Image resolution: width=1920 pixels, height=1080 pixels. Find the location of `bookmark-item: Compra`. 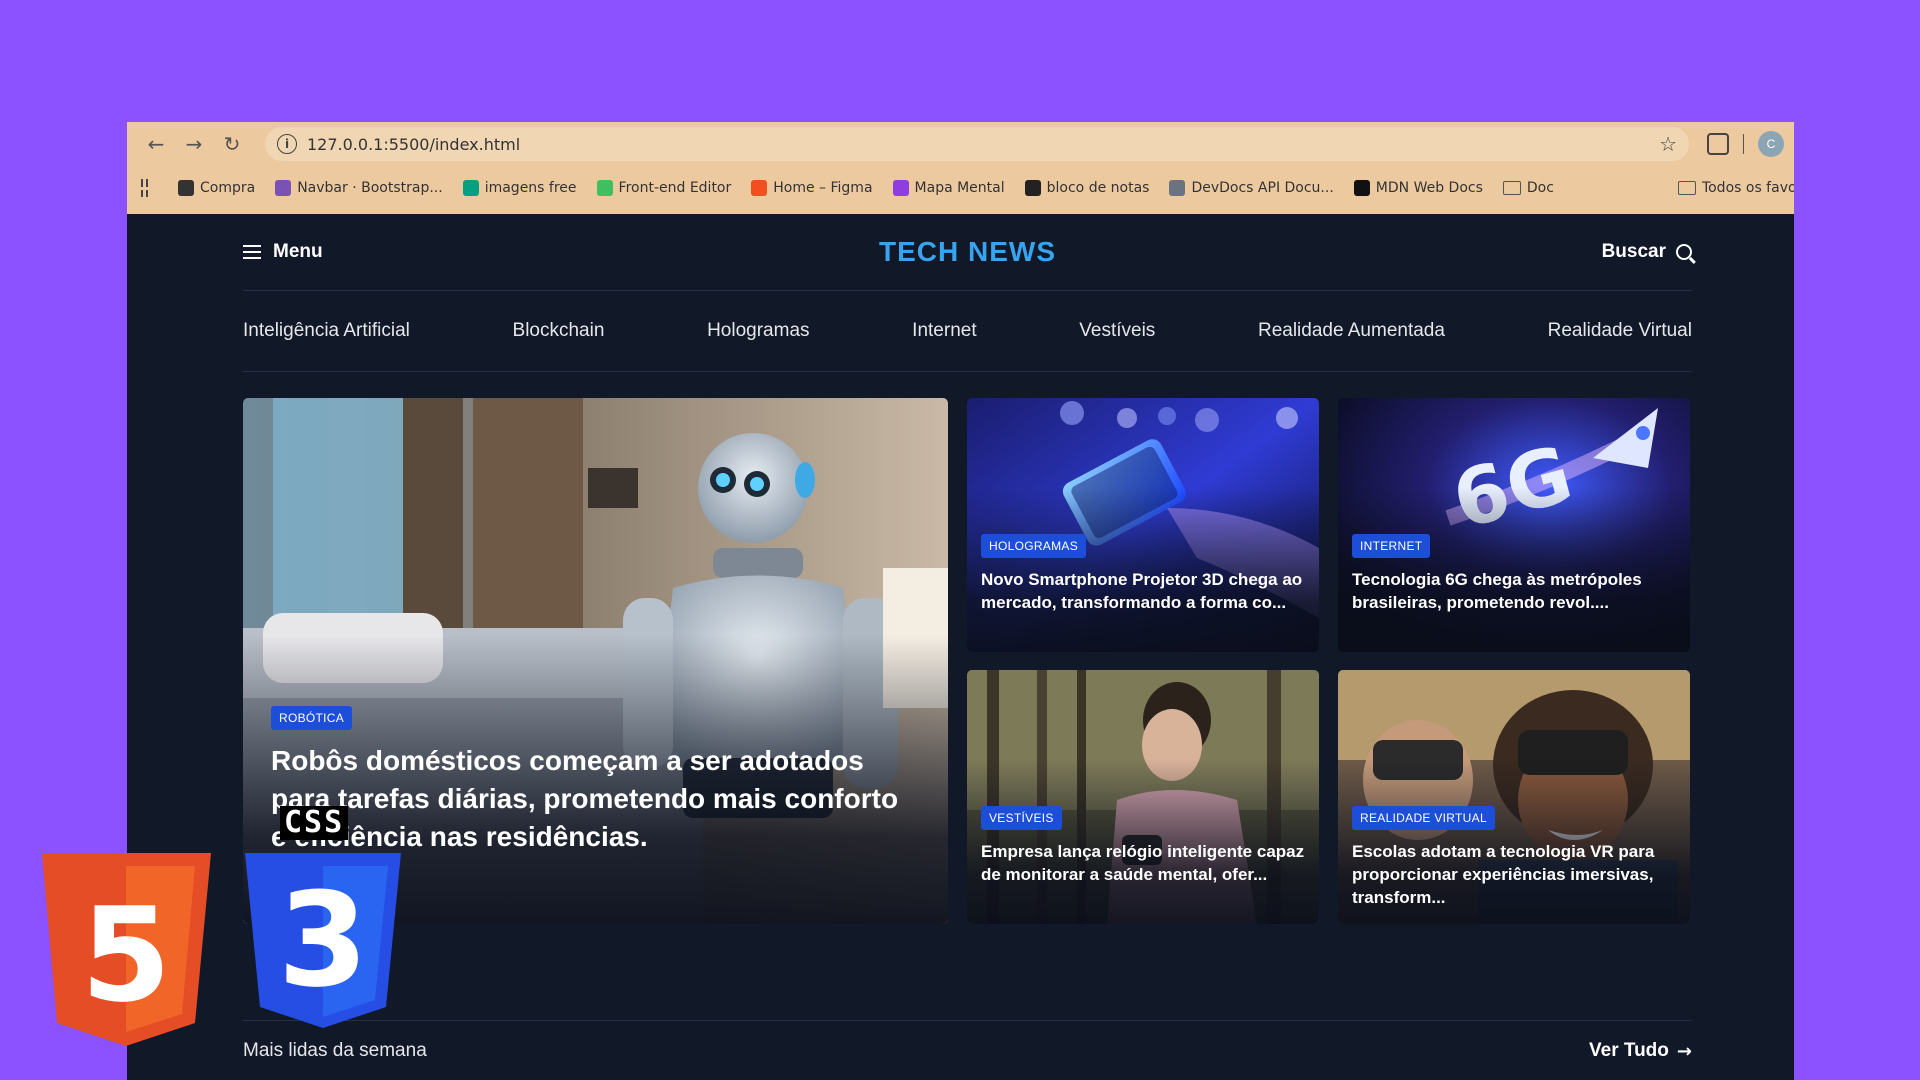

bookmark-item: Compra is located at coordinates (216, 188).